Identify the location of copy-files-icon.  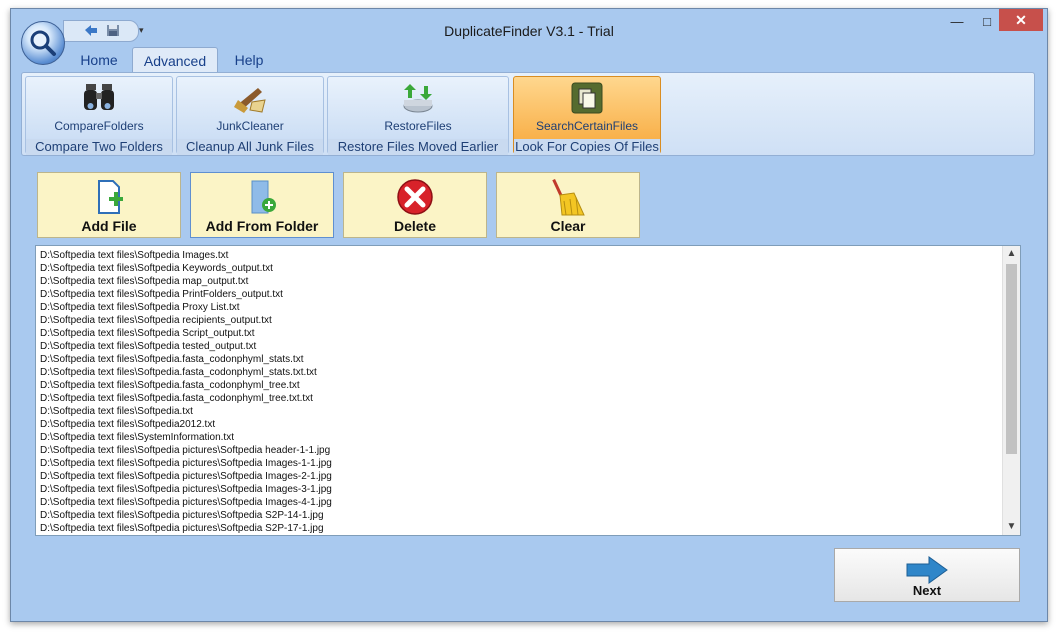
(587, 98).